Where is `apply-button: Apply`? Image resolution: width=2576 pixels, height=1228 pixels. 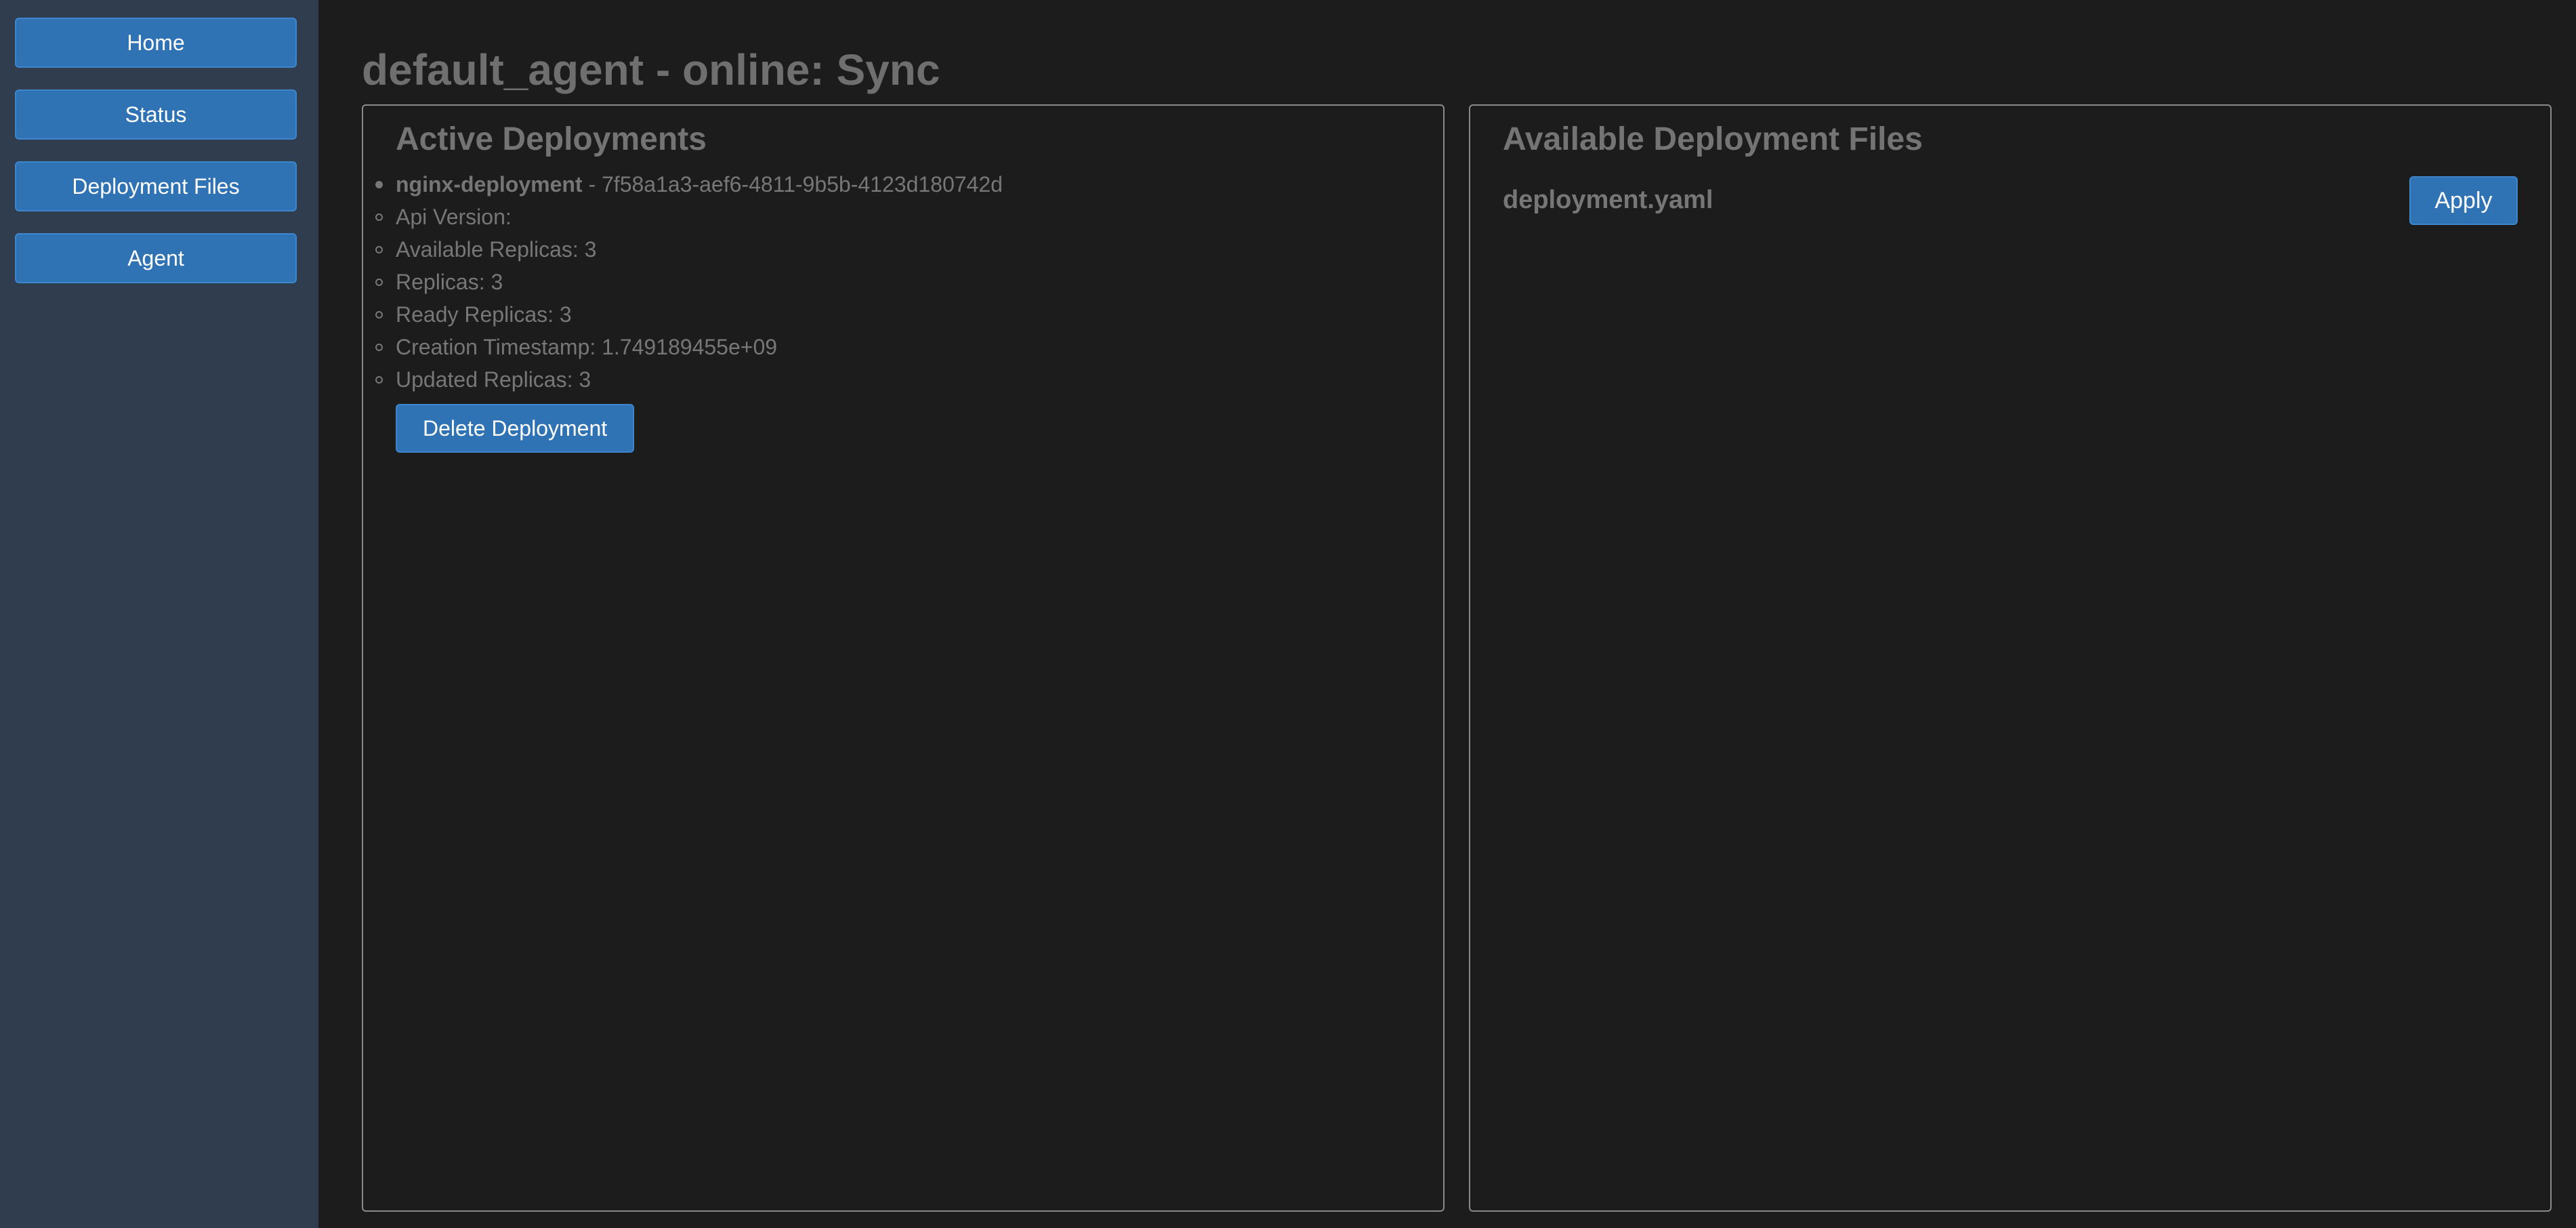 apply-button: Apply is located at coordinates (2463, 201).